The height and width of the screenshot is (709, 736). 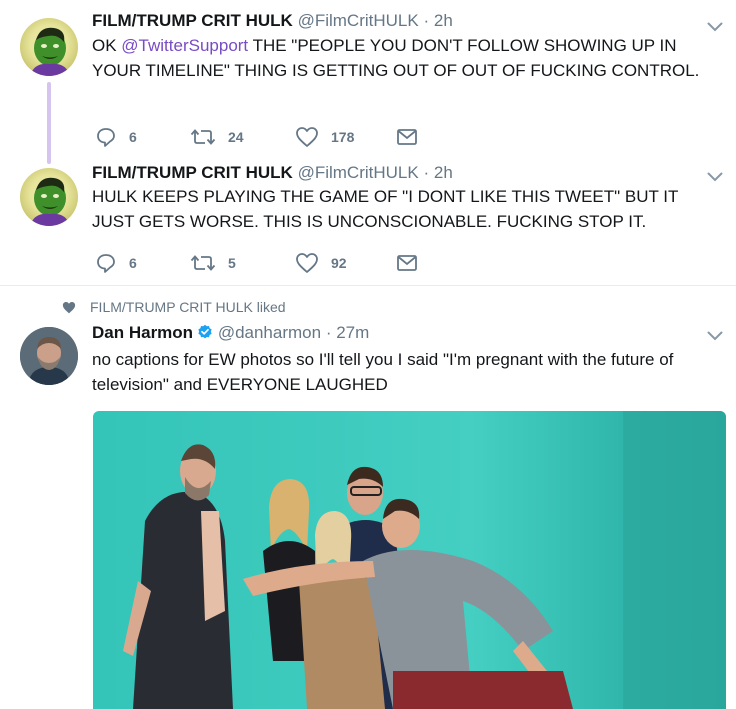 What do you see at coordinates (352, 332) in the screenshot?
I see `timestamp: 27m` at bounding box center [352, 332].